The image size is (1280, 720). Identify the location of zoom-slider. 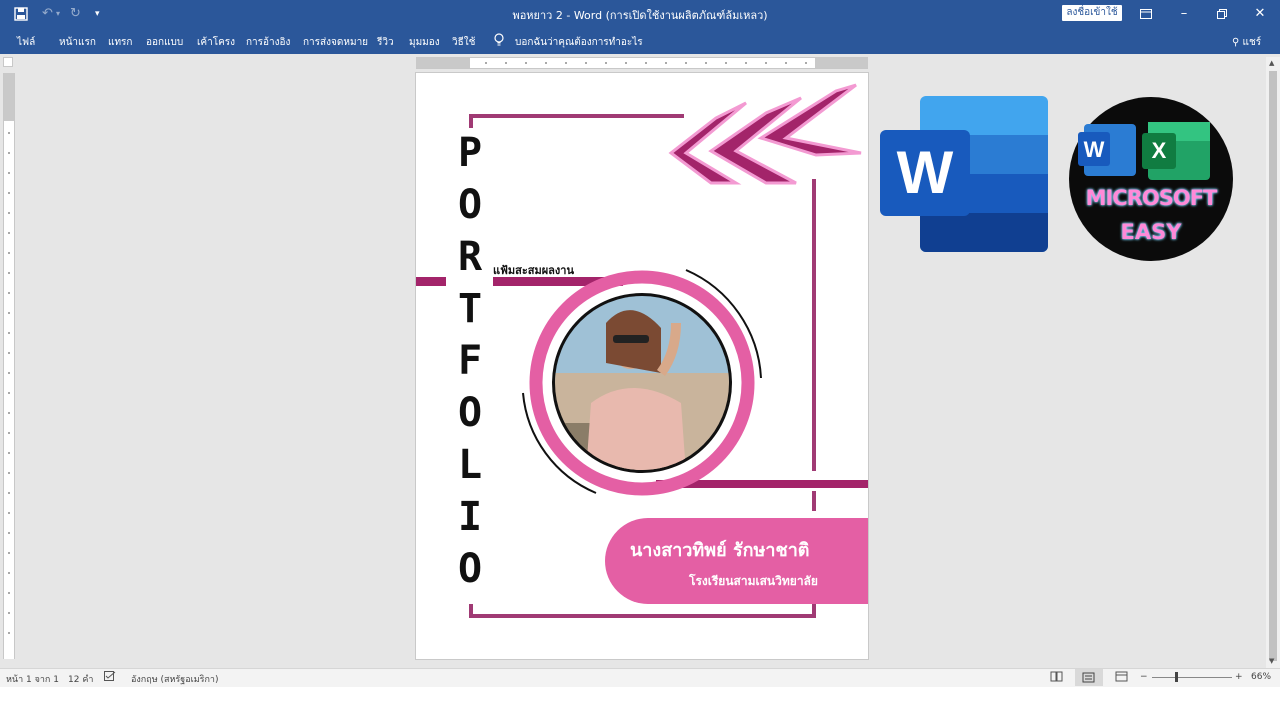
(1192, 677).